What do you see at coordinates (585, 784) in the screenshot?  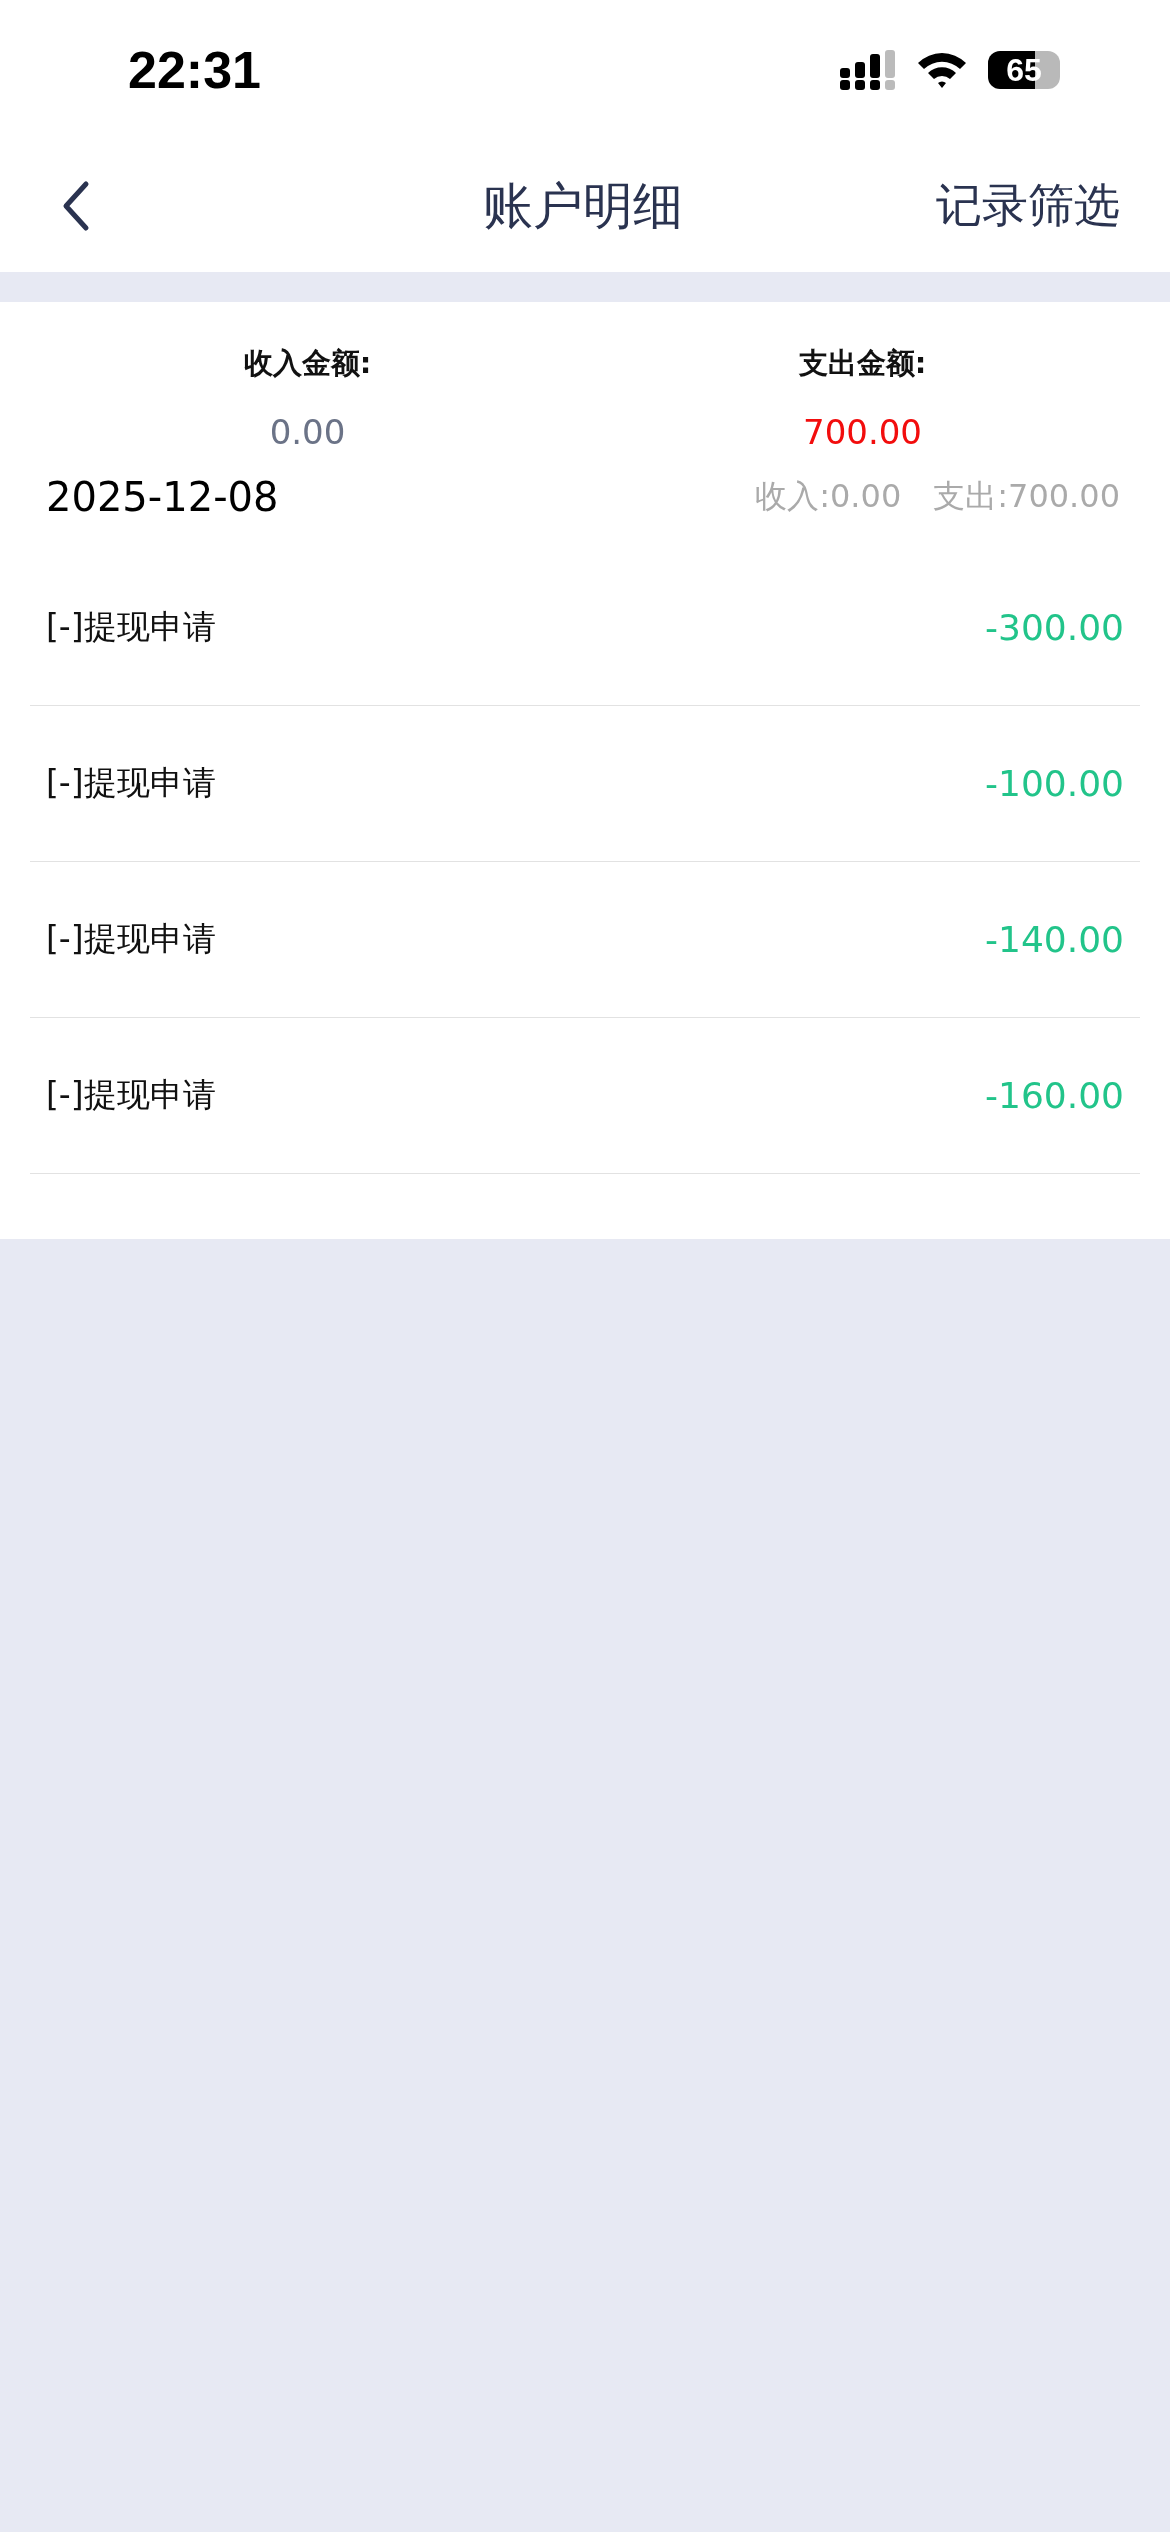 I see `record-row: [-]提现申请 -100.00` at bounding box center [585, 784].